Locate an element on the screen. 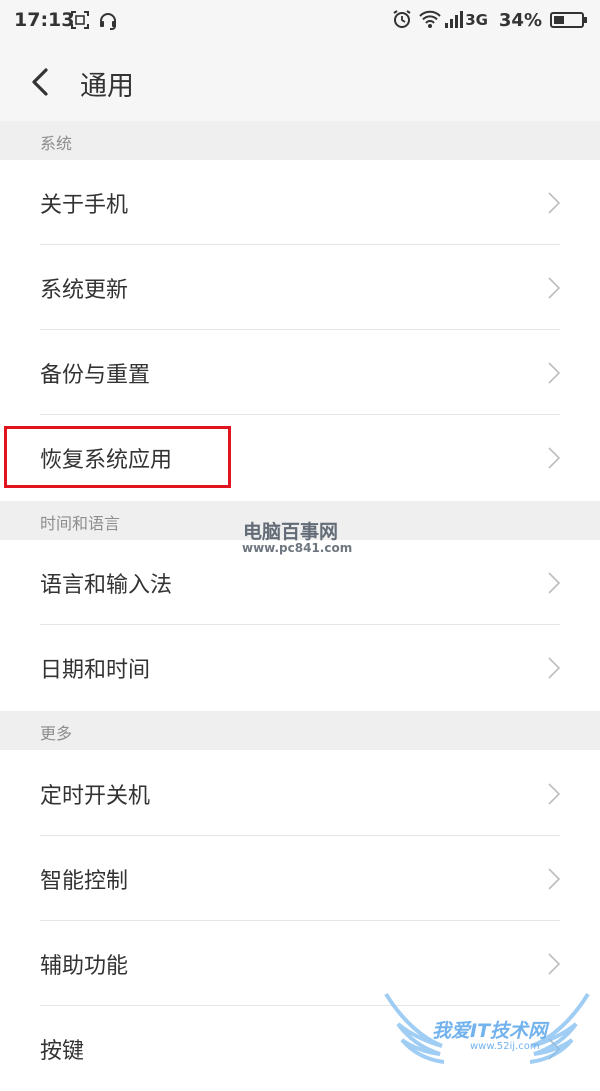  battery-icon is located at coordinates (568, 20).